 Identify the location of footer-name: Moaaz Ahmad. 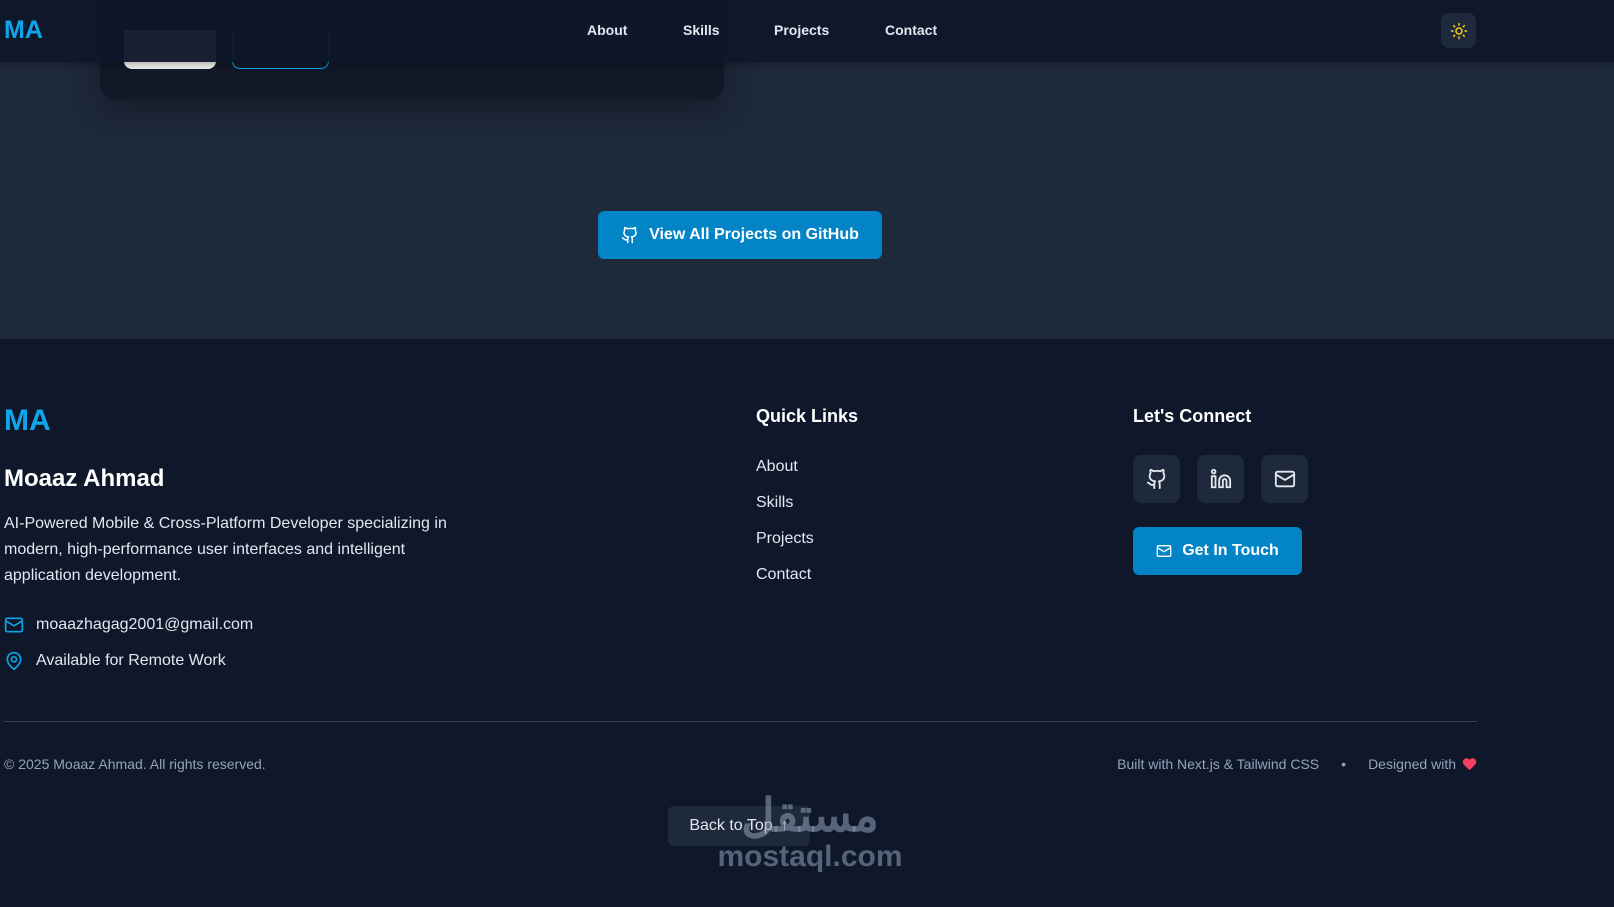
(84, 478).